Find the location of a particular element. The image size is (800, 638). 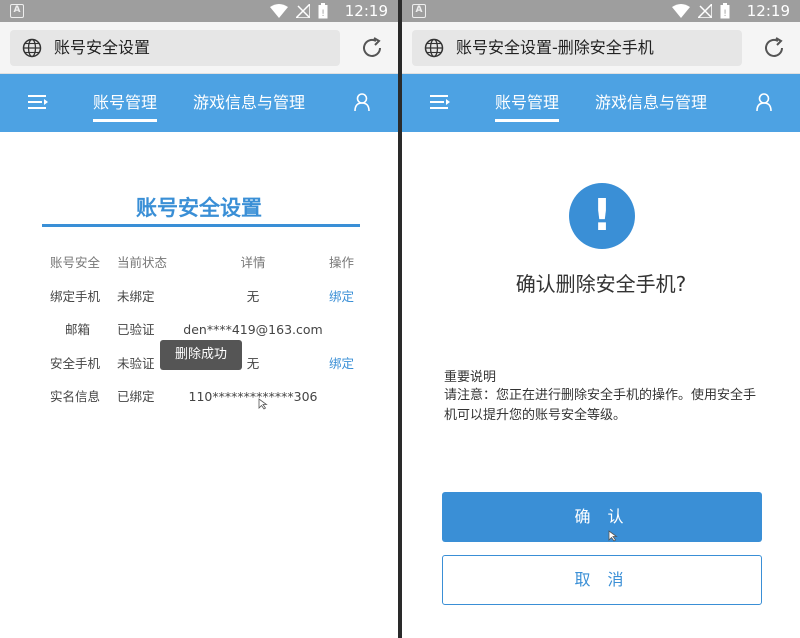

row-detail: 110*************306 is located at coordinates (253, 396).